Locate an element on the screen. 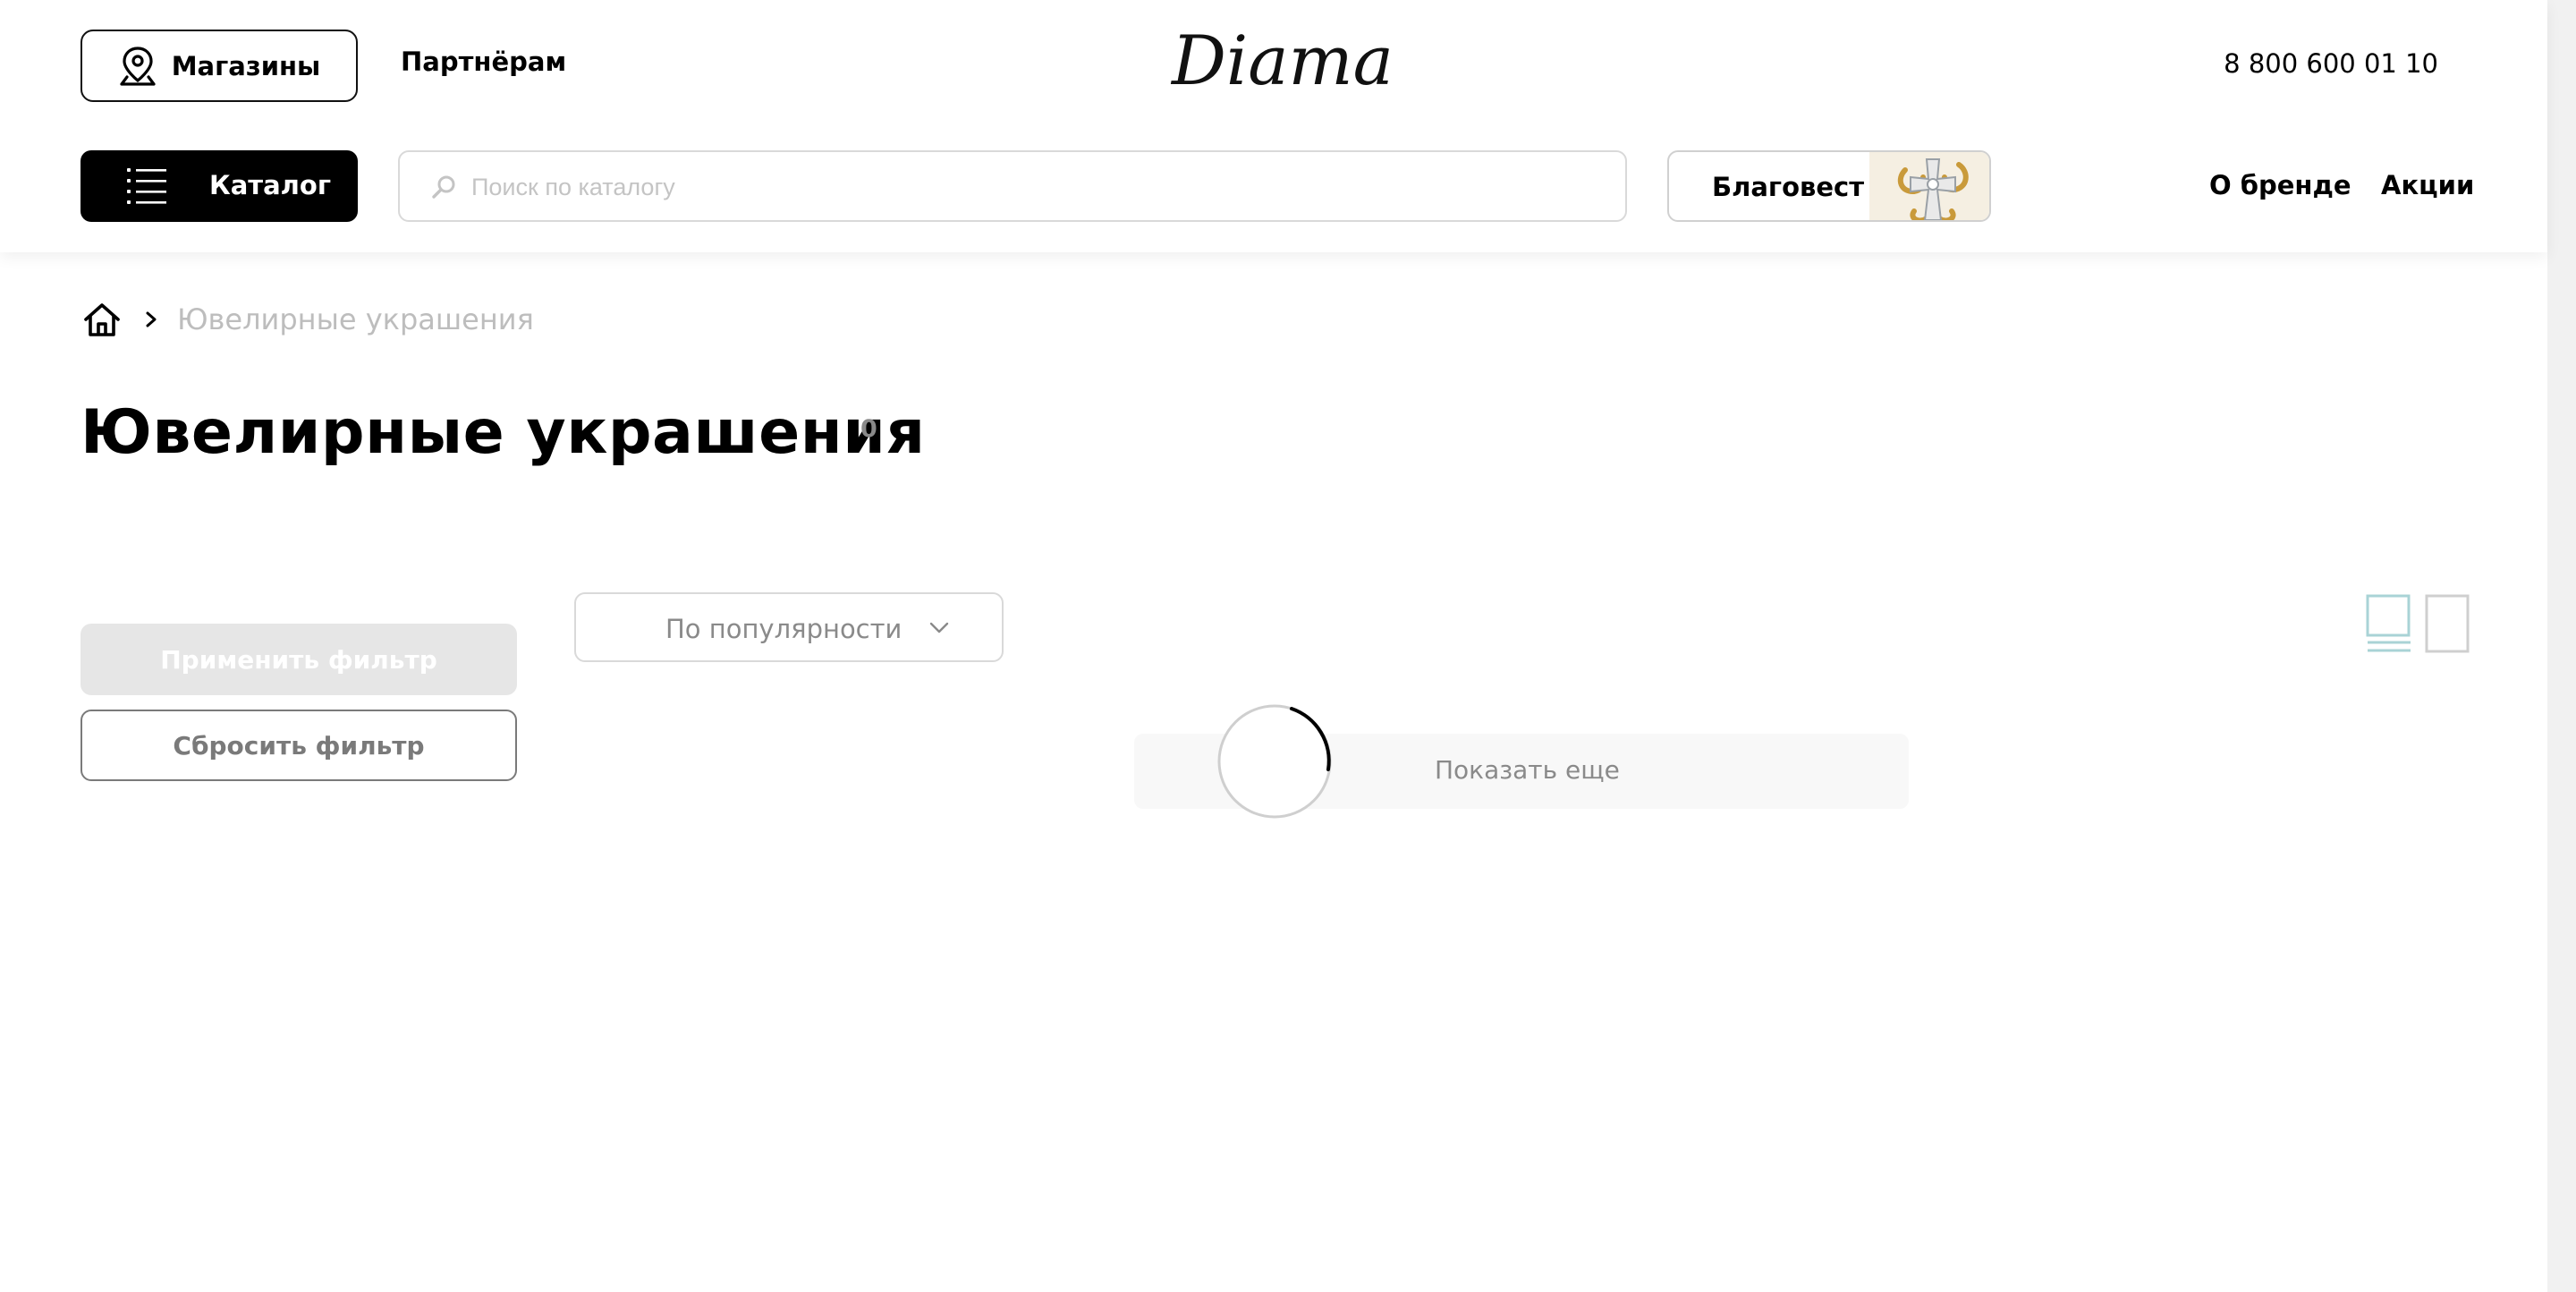  nav-promotions: Акции is located at coordinates (2427, 185).